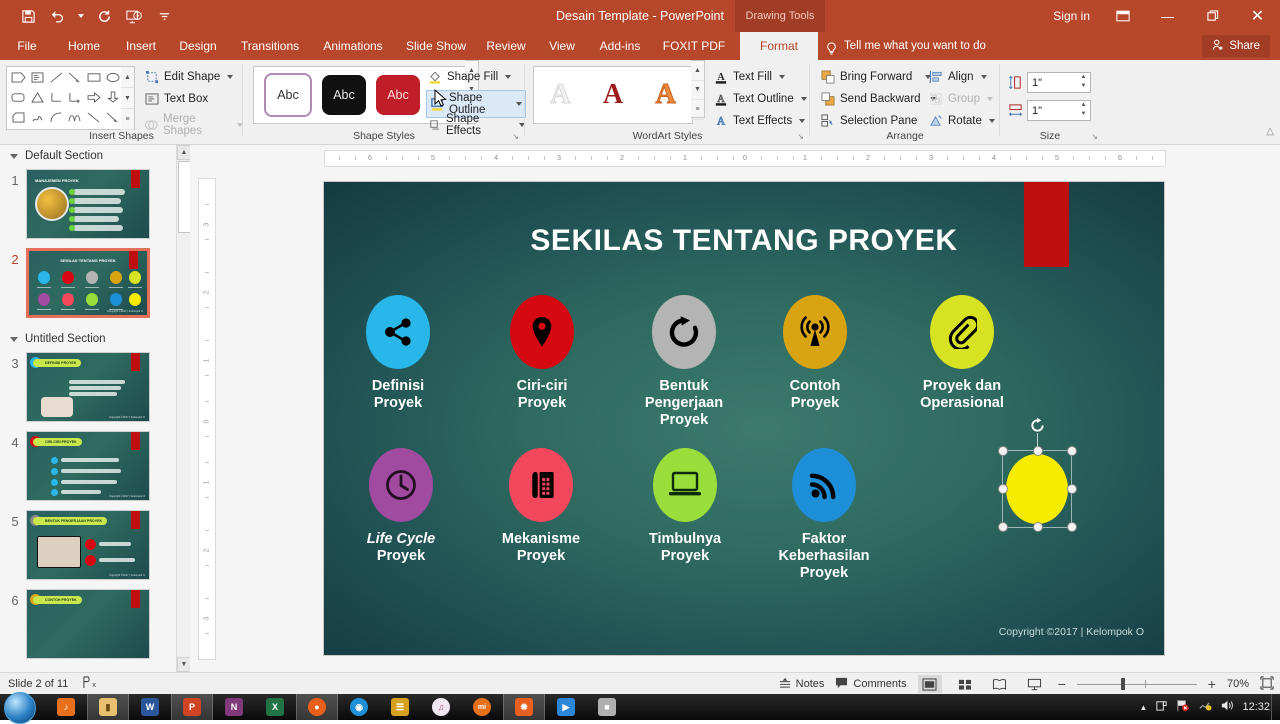 The image size is (1280, 724). What do you see at coordinates (1035, 684) in the screenshot?
I see `slide-show-view-button` at bounding box center [1035, 684].